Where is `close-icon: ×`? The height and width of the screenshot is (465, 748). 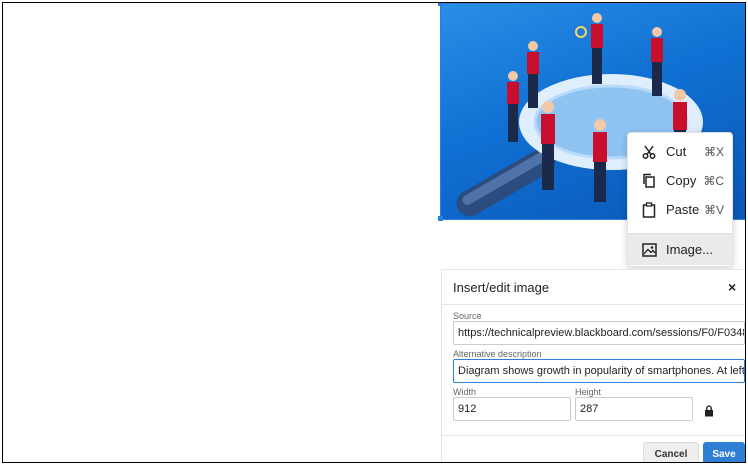
close-icon: × is located at coordinates (732, 287).